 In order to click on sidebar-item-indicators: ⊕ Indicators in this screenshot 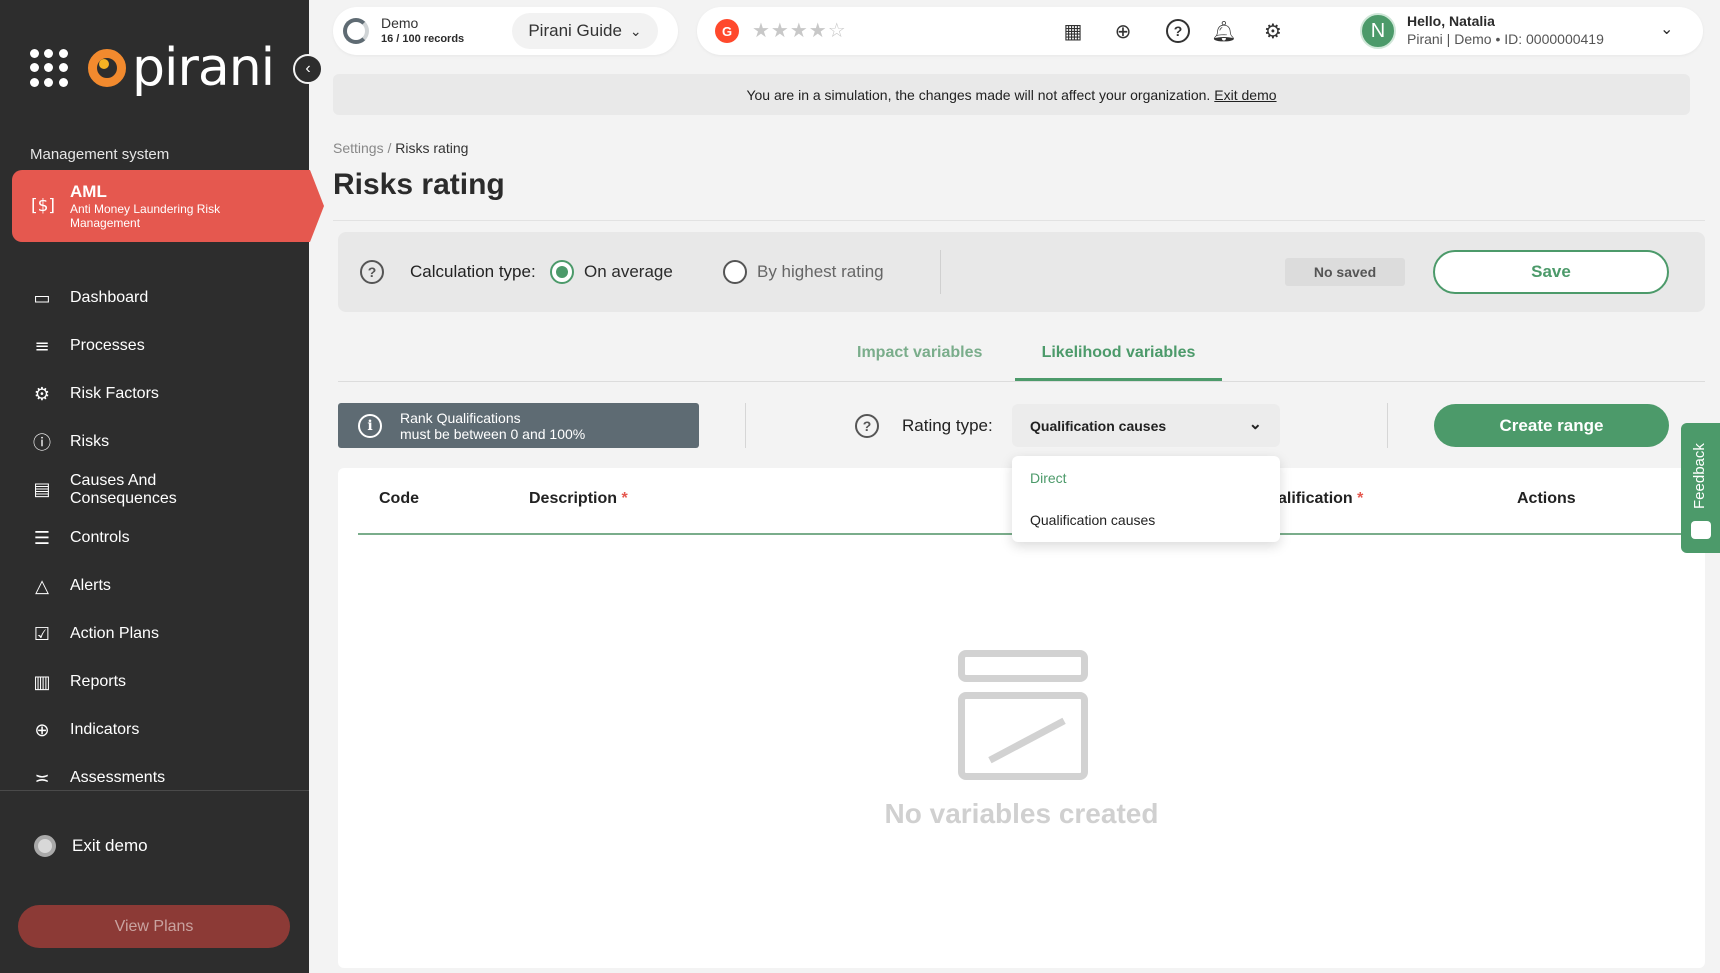, I will do `click(110, 730)`.